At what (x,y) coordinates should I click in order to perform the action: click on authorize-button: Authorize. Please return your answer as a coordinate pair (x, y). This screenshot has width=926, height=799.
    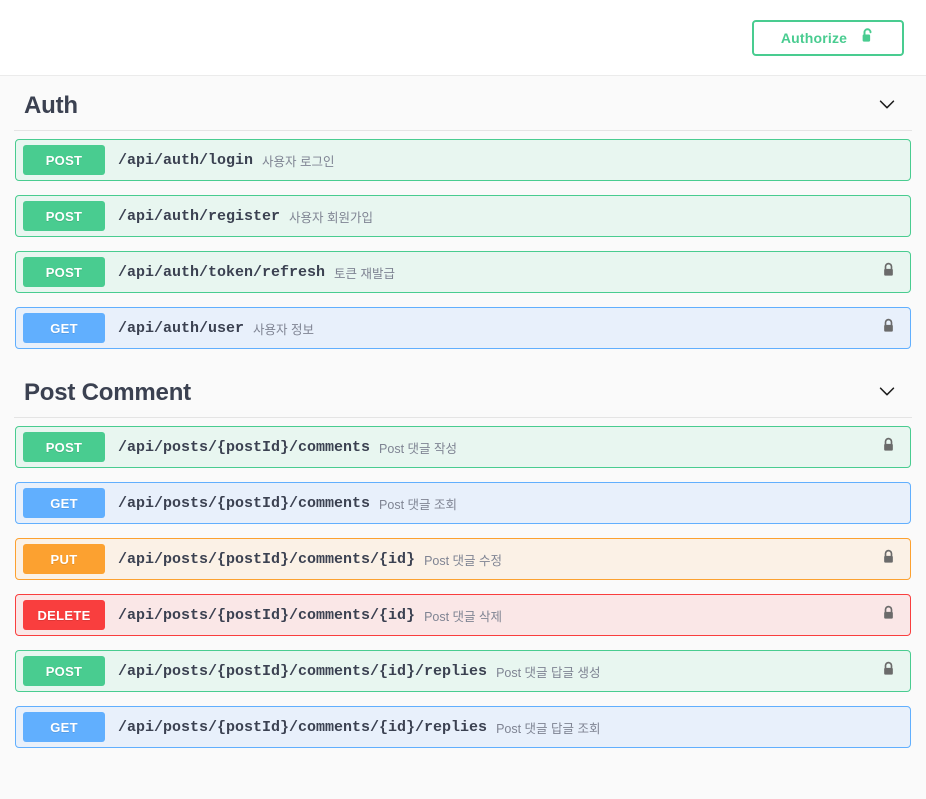
    Looking at the image, I should click on (828, 37).